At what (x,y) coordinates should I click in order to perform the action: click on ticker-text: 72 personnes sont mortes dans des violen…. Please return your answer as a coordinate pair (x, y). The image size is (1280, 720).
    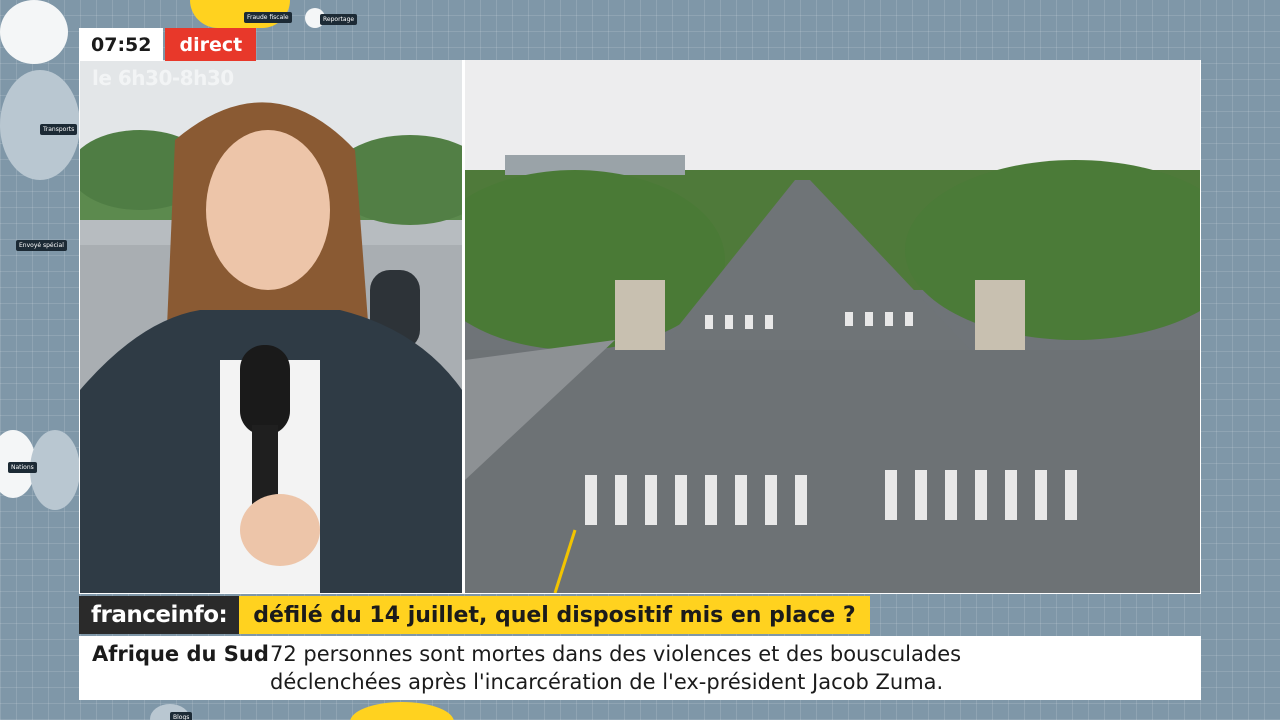
    Looking at the image, I should click on (615, 668).